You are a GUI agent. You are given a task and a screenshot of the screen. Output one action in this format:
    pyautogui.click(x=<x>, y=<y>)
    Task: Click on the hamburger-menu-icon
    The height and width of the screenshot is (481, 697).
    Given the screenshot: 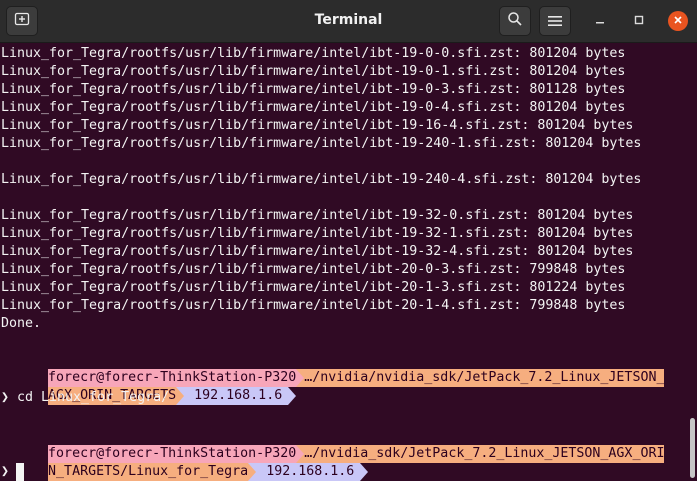 What is the action you would take?
    pyautogui.click(x=555, y=21)
    